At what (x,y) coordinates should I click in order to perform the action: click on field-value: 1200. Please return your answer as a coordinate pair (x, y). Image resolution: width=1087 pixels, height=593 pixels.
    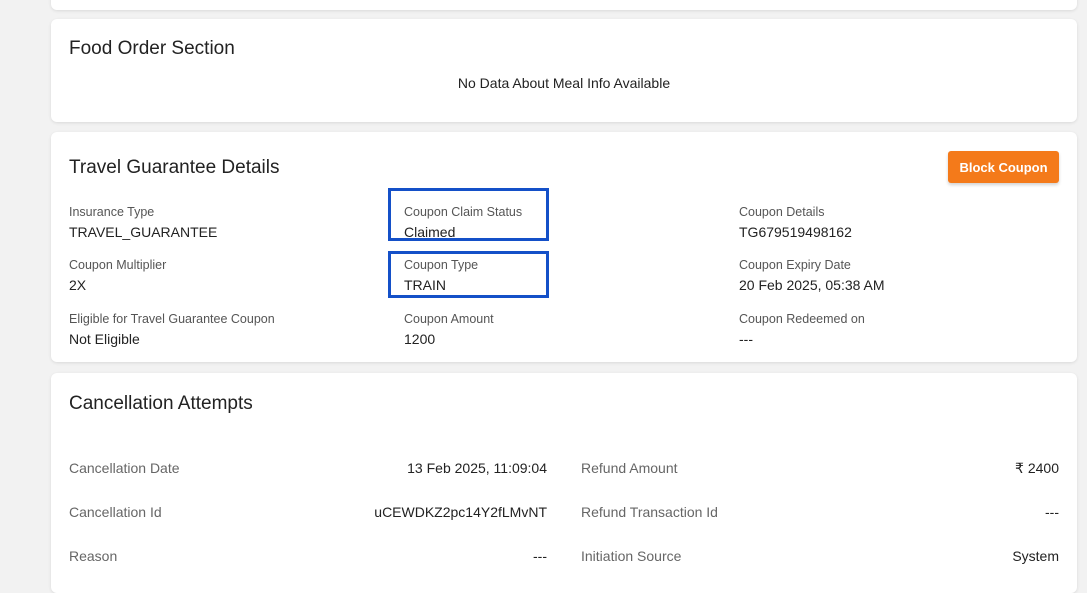
    Looking at the image, I should click on (420, 339).